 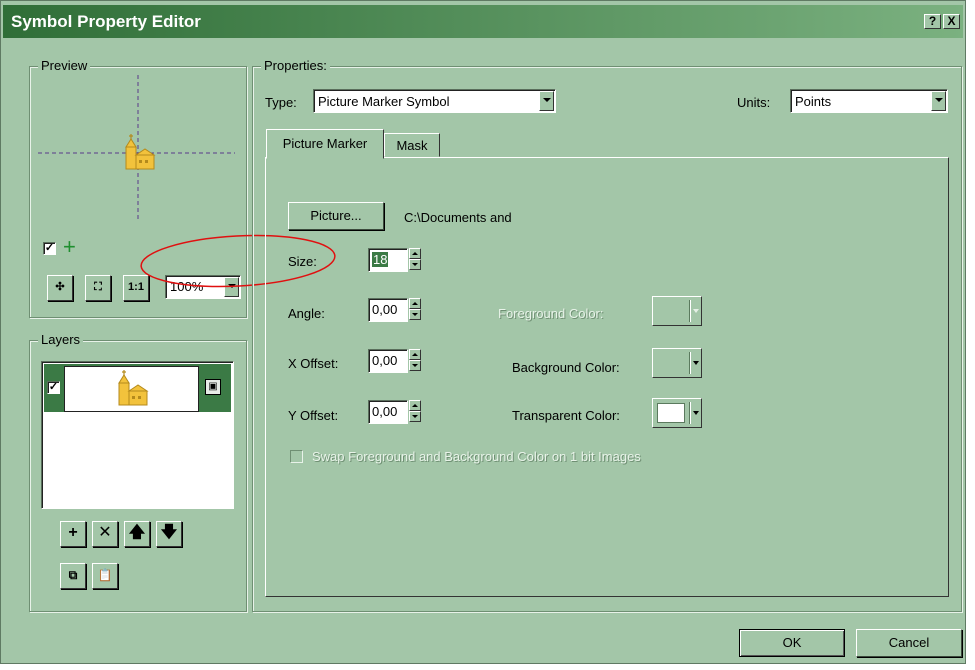 What do you see at coordinates (306, 313) in the screenshot?
I see `angle-label: Angle:` at bounding box center [306, 313].